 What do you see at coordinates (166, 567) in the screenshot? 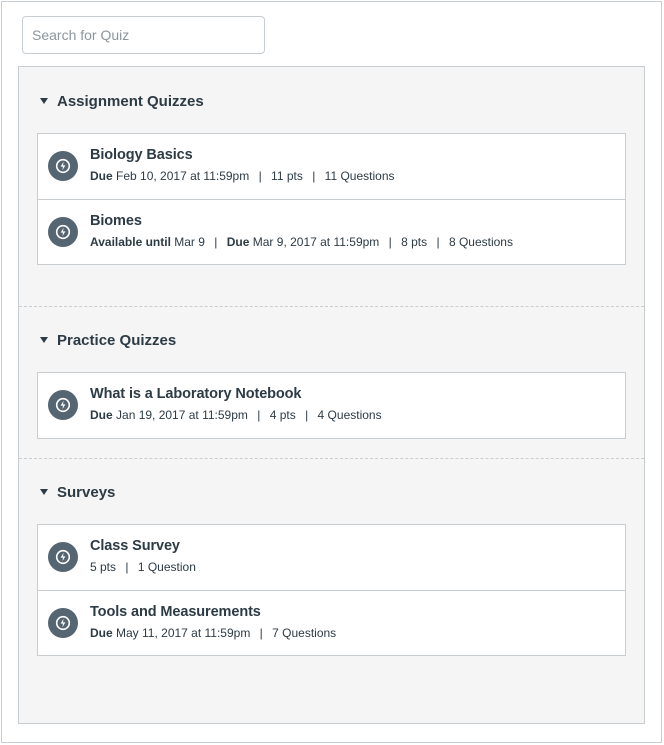
I see `question-count: 1 Question` at bounding box center [166, 567].